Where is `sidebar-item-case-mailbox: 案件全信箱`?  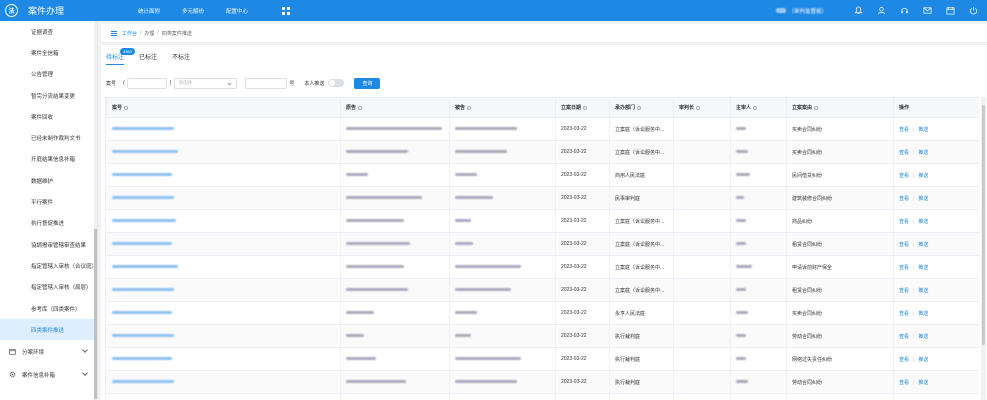
sidebar-item-case-mailbox: 案件全信箱 is located at coordinates (48, 52).